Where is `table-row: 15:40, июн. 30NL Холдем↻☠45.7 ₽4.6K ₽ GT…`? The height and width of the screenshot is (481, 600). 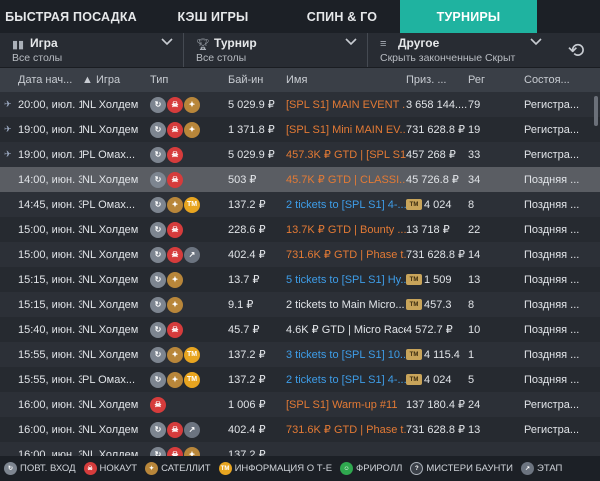
table-row: 15:40, июн. 30NL Холдем↻☠45.7 ₽4.6K ₽ GT… is located at coordinates (300, 329).